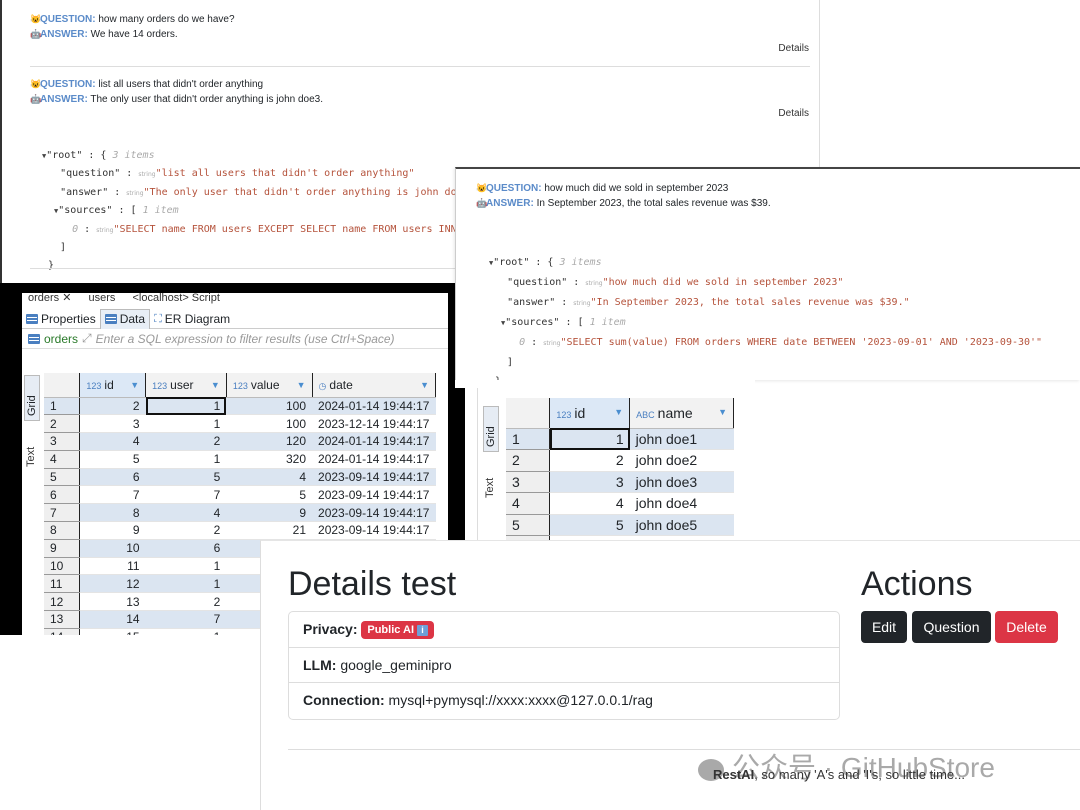 The image size is (1080, 810). I want to click on table-cell: 120, so click(269, 441).